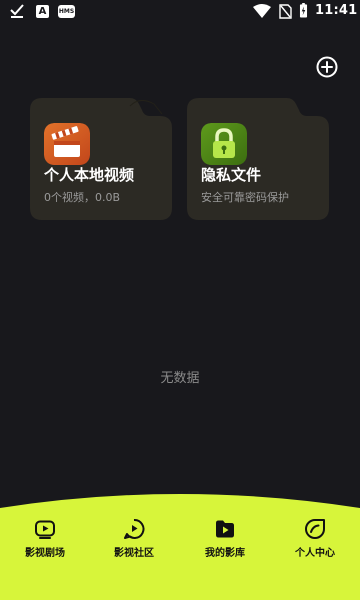 The width and height of the screenshot is (360, 600). I want to click on folder-subtitle: 安全可靠密码保护, so click(245, 197).